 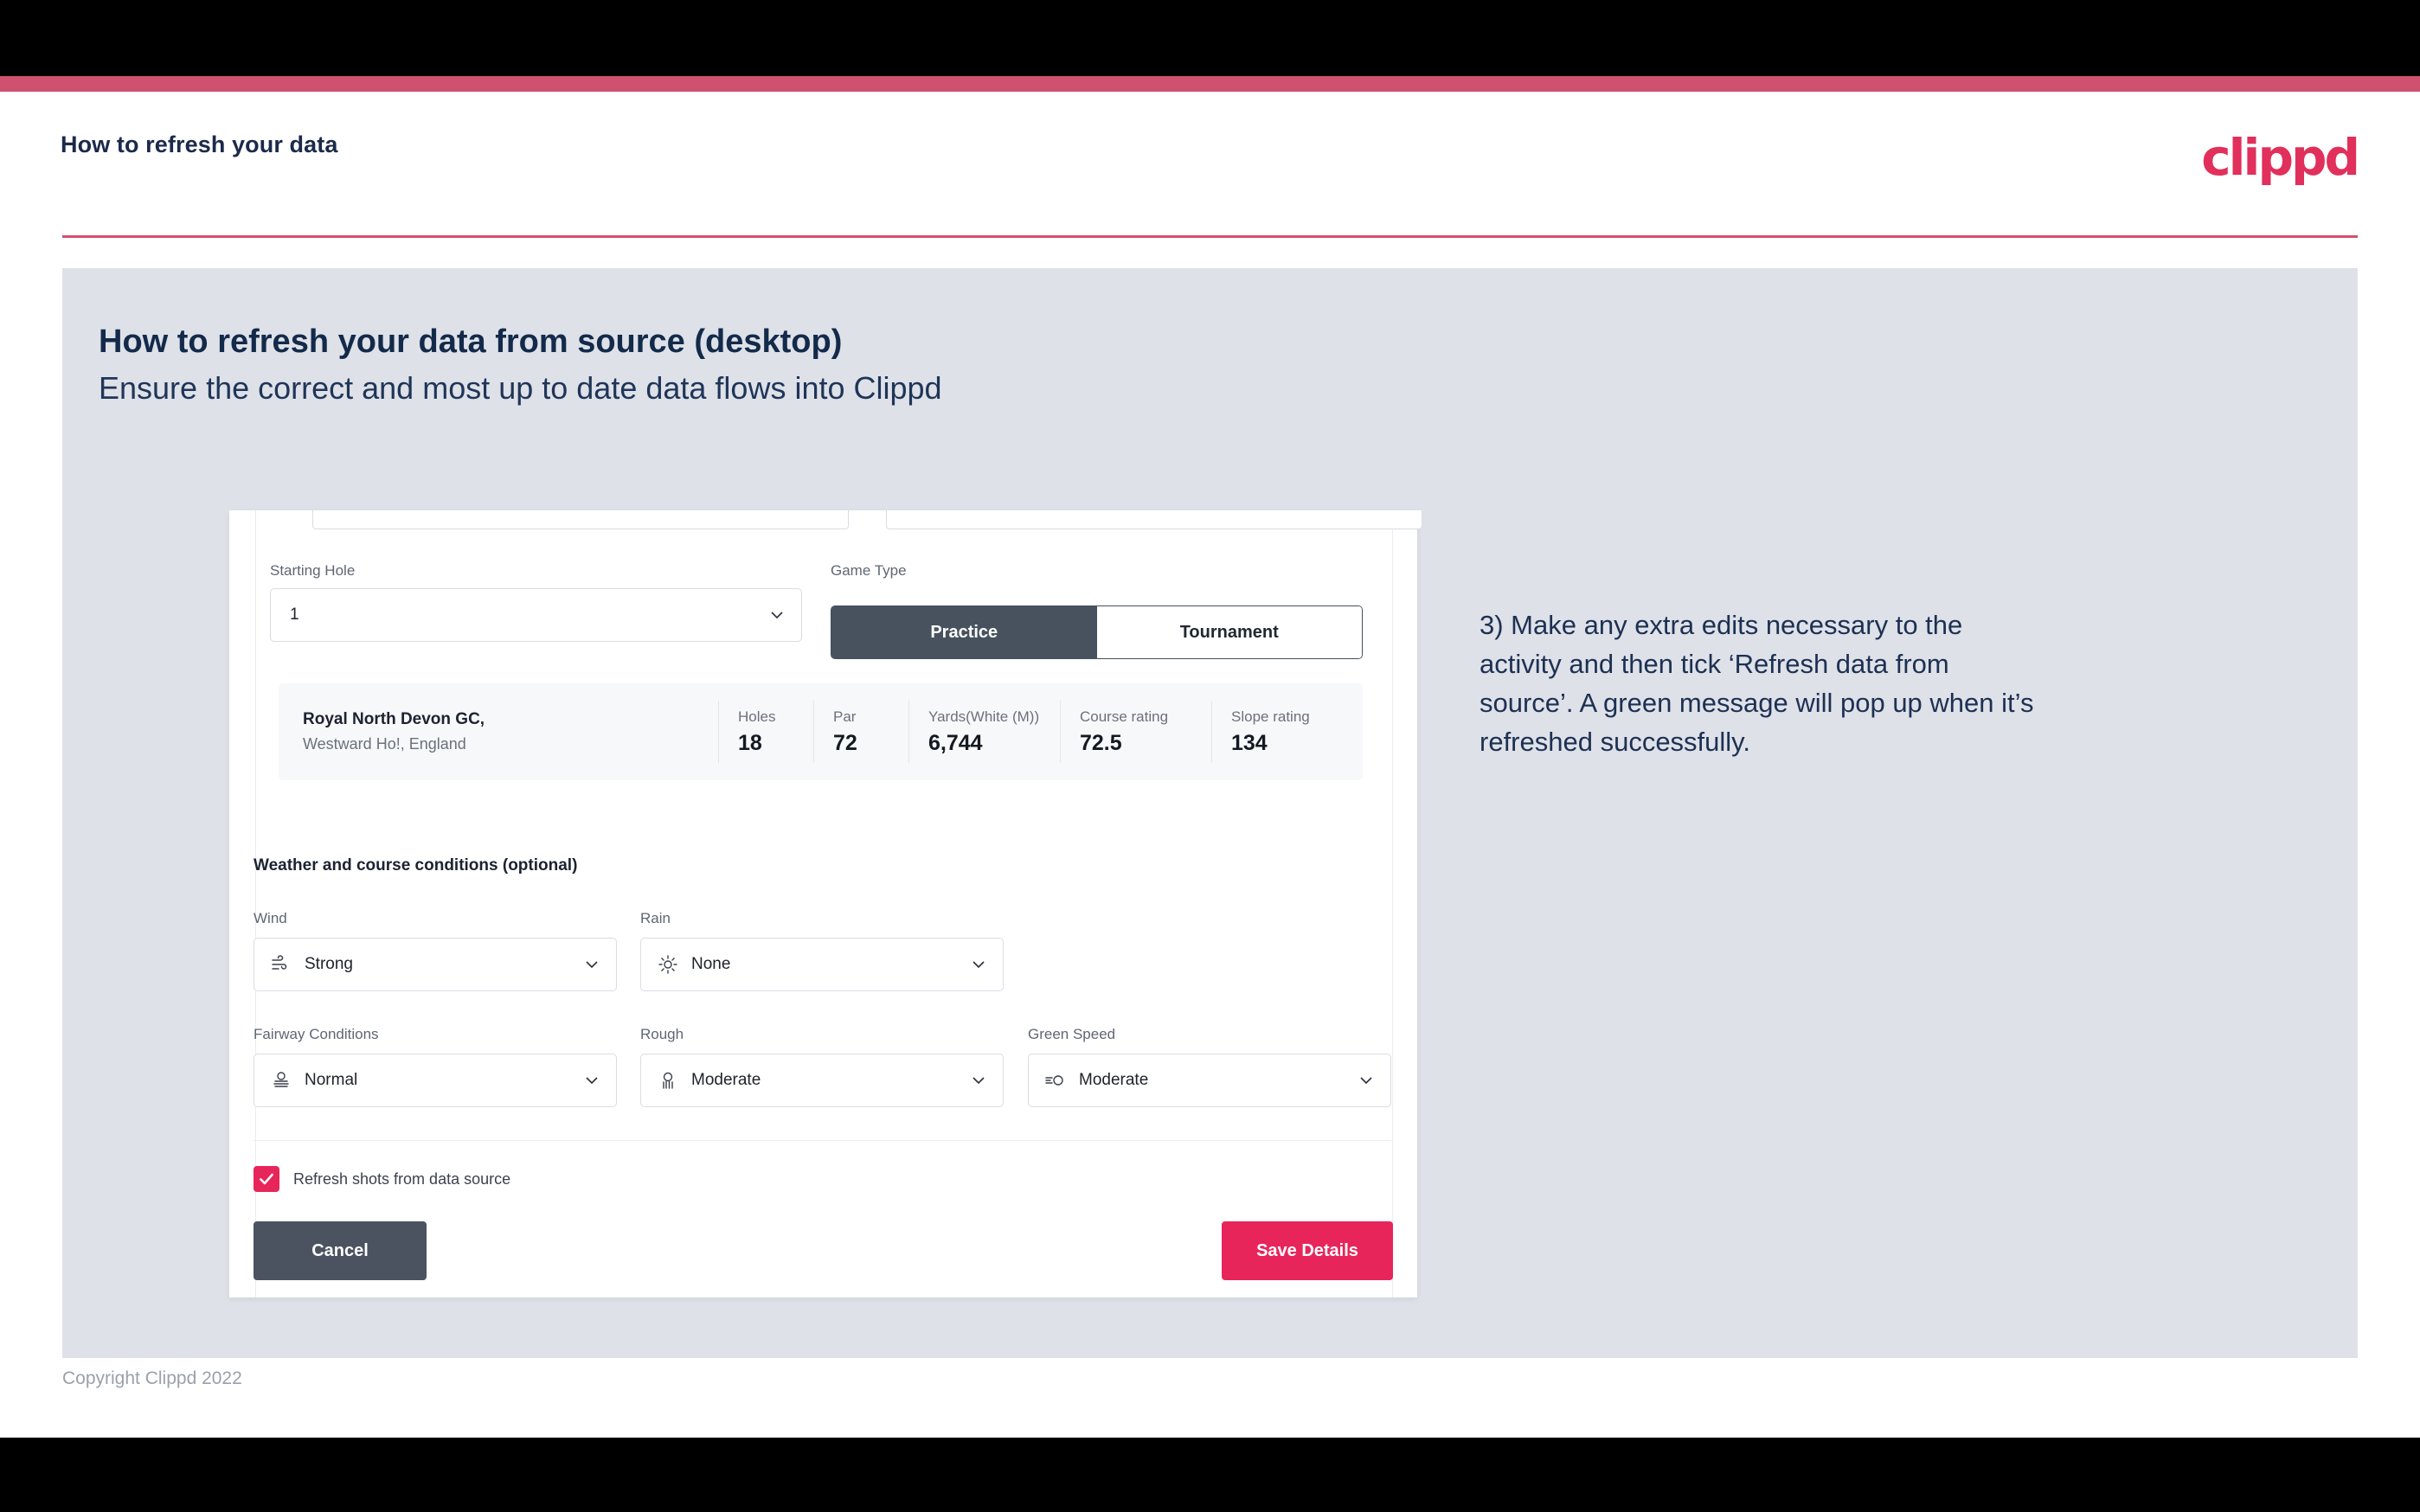 What do you see at coordinates (152, 1378) in the screenshot?
I see `copyright-footer: Copyright Clippd 2022` at bounding box center [152, 1378].